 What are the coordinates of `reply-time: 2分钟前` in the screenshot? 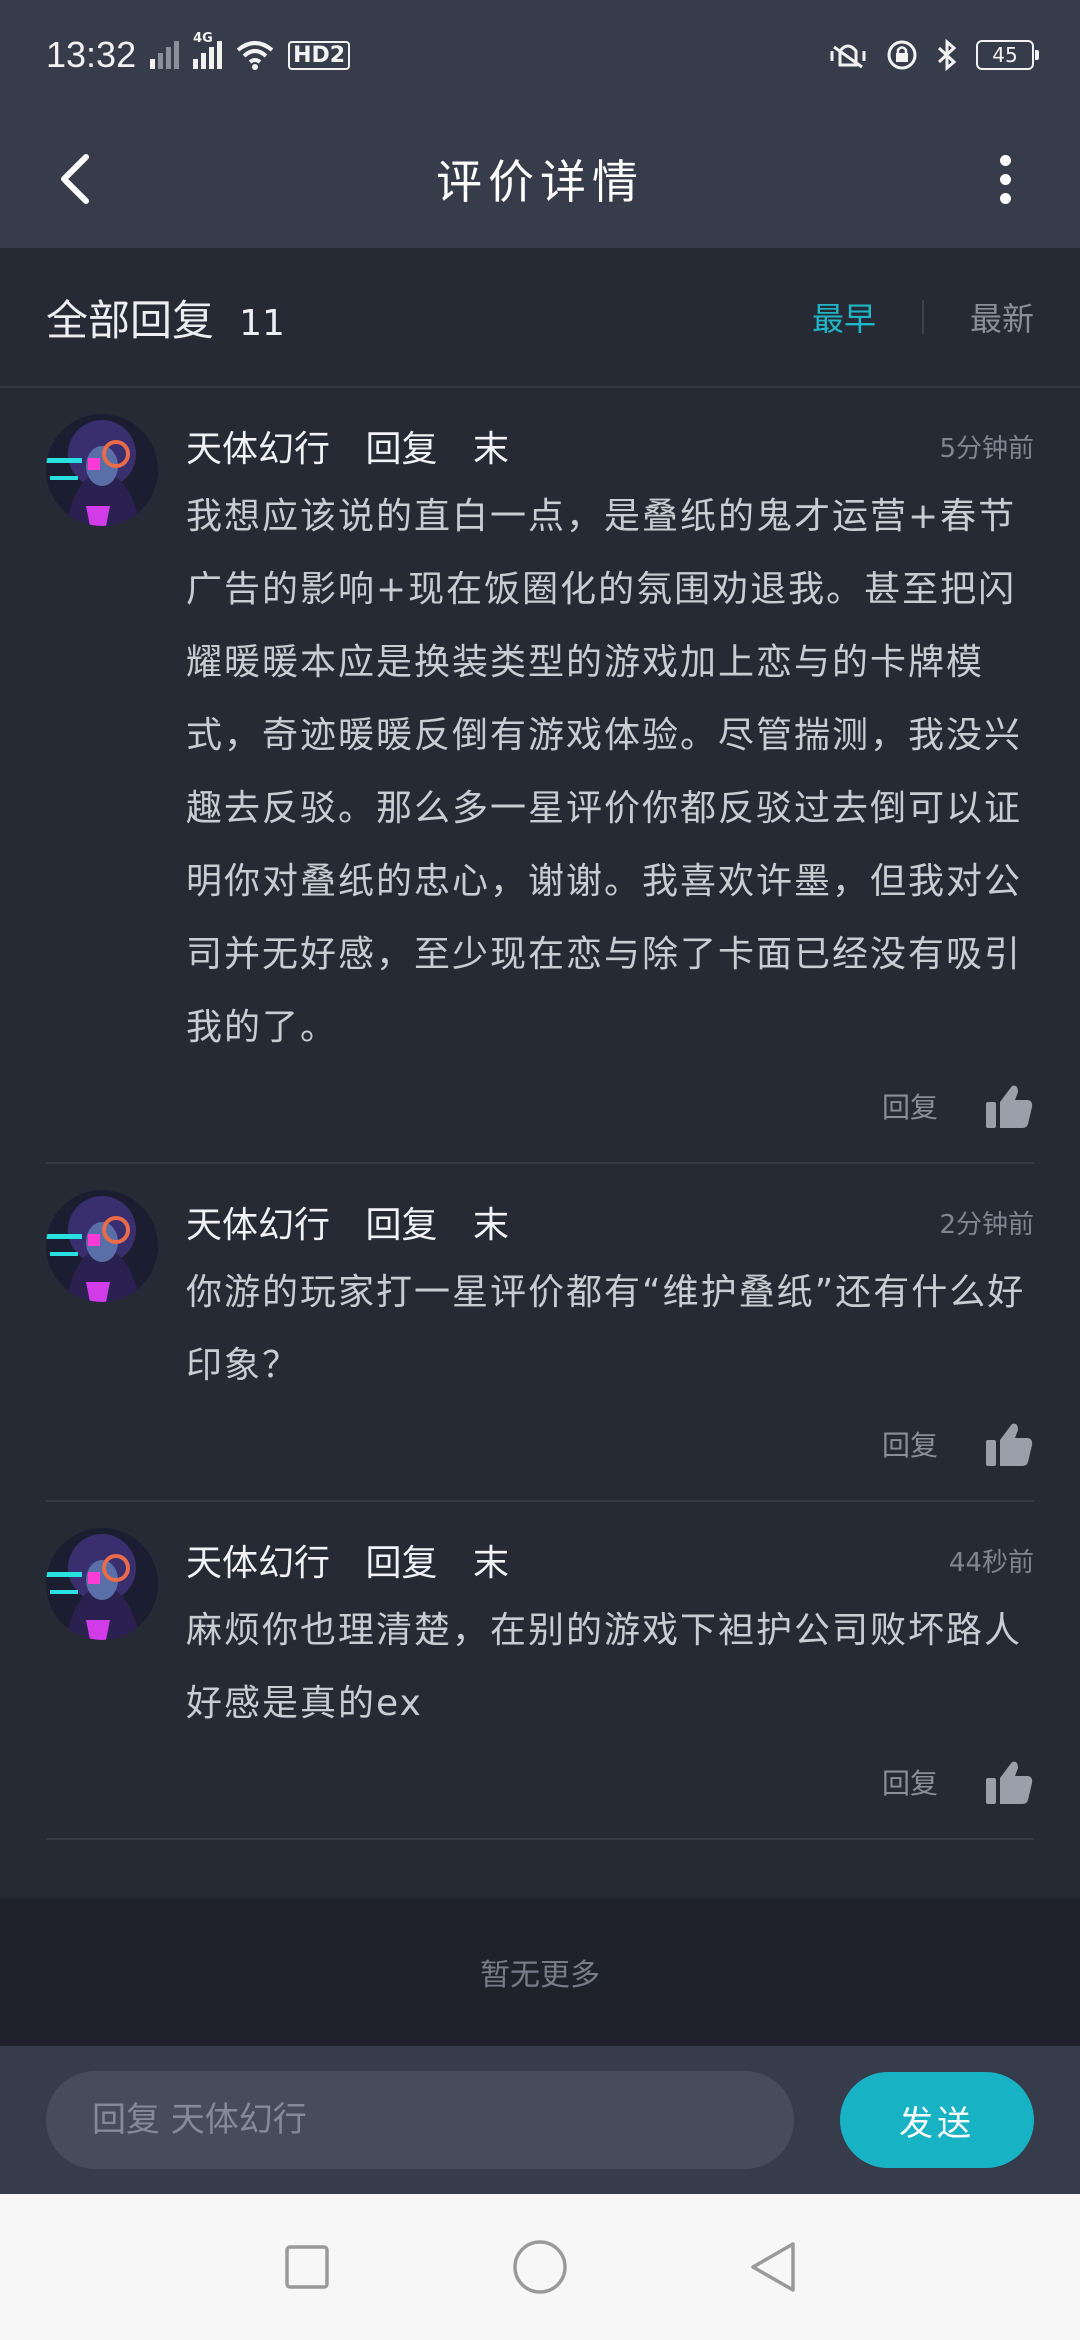 It's located at (986, 1224).